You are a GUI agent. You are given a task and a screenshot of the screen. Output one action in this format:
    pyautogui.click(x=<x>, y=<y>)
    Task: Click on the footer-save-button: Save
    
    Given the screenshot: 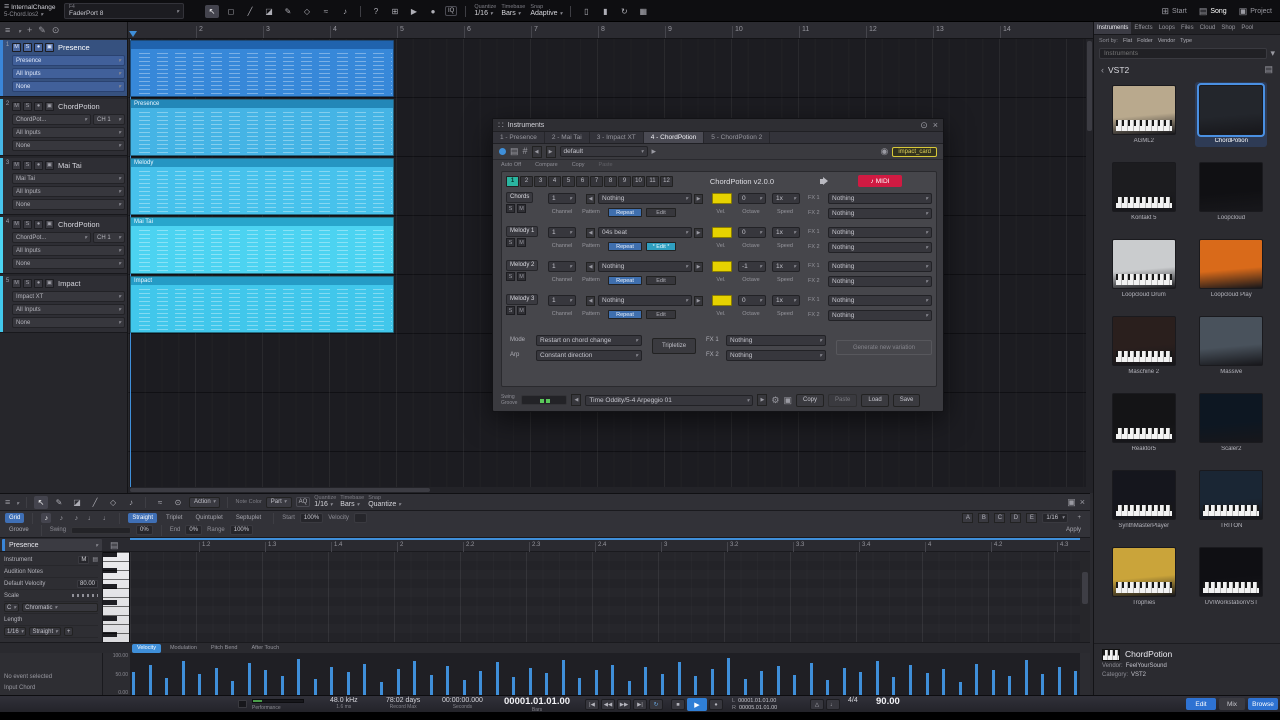 What is the action you would take?
    pyautogui.click(x=906, y=400)
    